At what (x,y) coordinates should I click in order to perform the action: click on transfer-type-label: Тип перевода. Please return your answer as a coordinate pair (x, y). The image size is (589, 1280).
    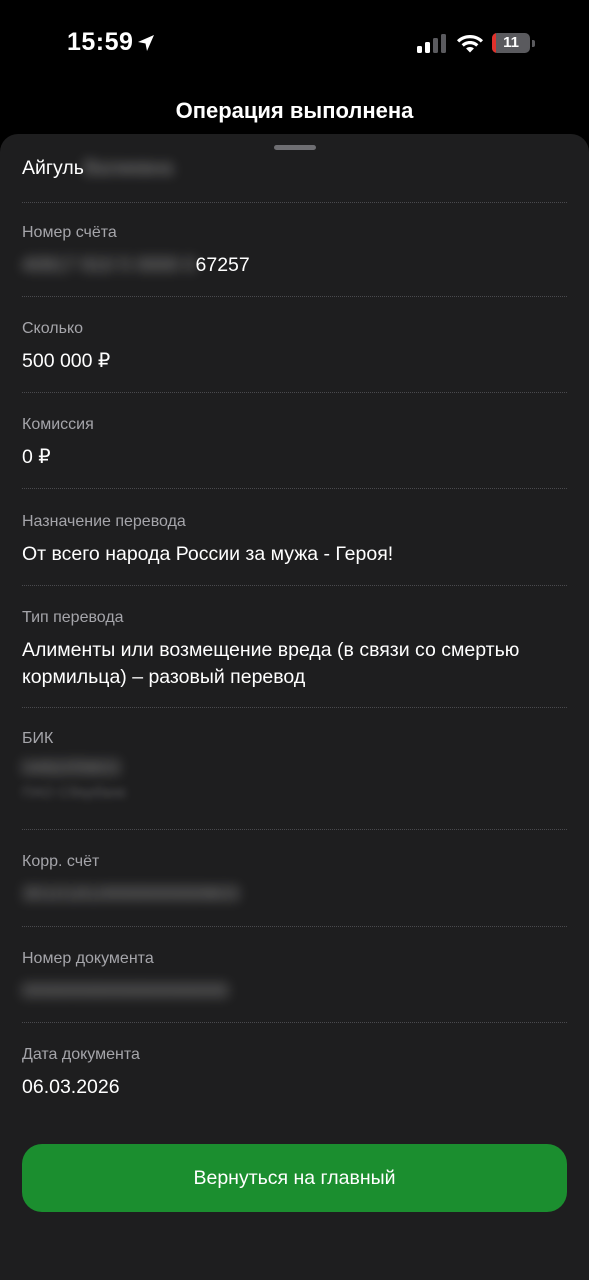
    Looking at the image, I should click on (73, 617).